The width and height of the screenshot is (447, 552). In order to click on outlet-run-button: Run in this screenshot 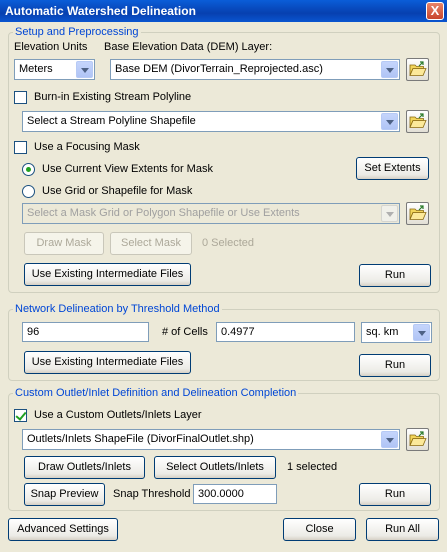, I will do `click(395, 494)`.